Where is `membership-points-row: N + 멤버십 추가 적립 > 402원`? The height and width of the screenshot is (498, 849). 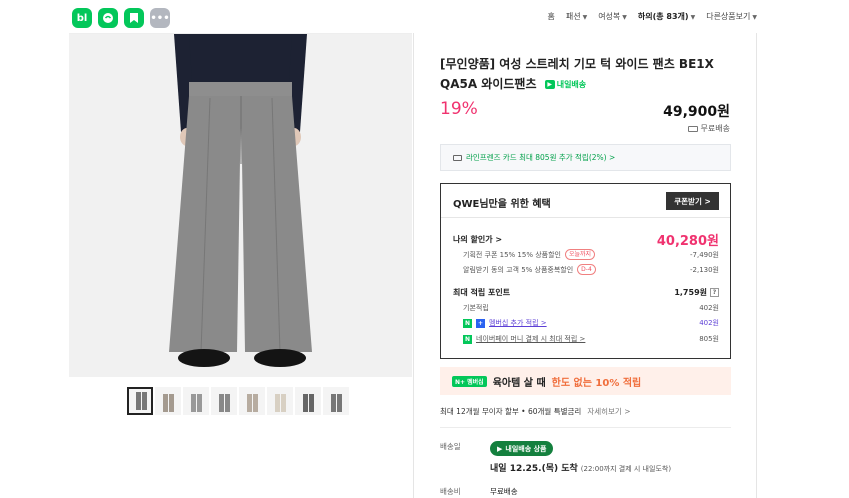 membership-points-row: N + 멤버십 추가 적립 > 402원 is located at coordinates (586, 323).